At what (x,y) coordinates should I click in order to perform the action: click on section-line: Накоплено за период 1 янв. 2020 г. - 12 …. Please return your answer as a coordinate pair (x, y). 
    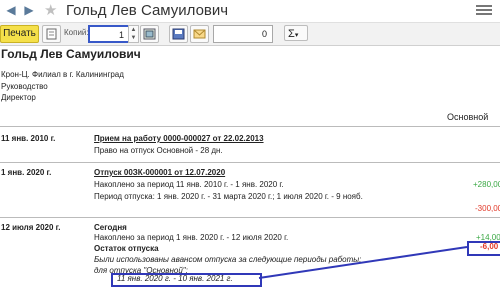
    Looking at the image, I should click on (191, 237).